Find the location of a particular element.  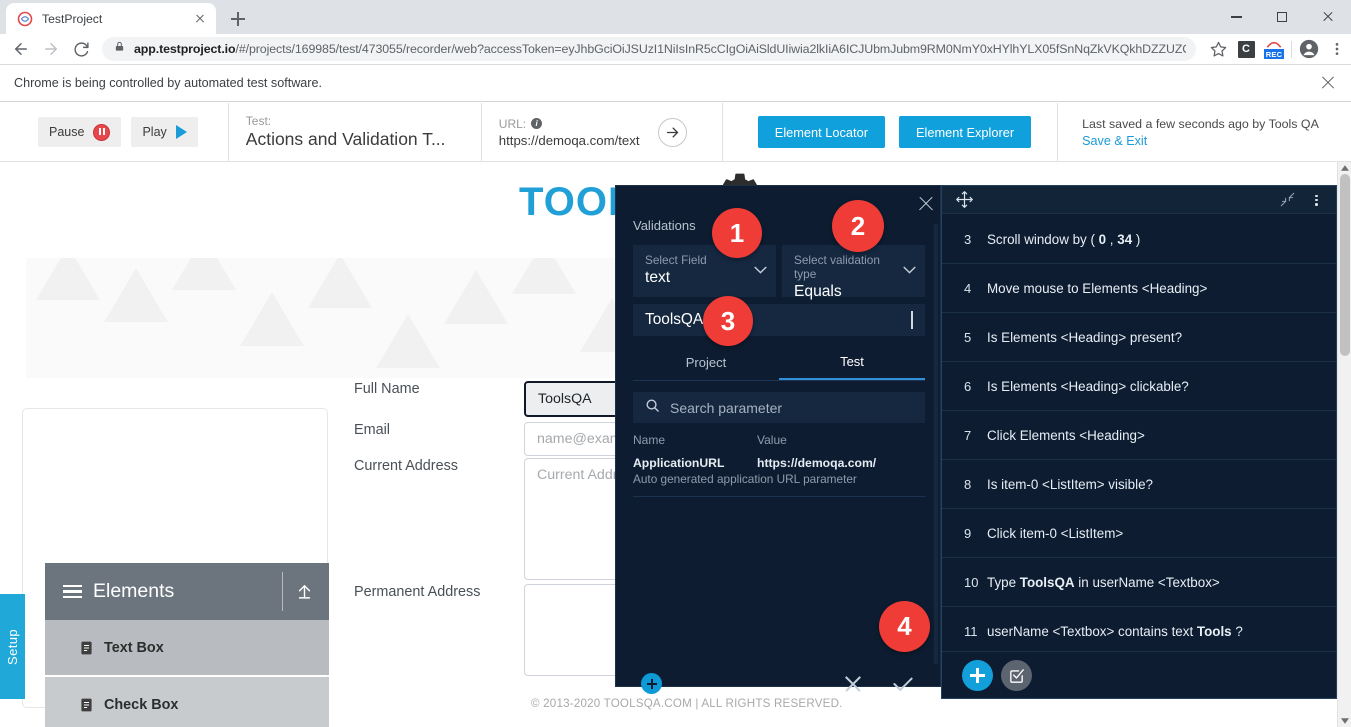

sidebar-item-label: Check Box is located at coordinates (141, 704).